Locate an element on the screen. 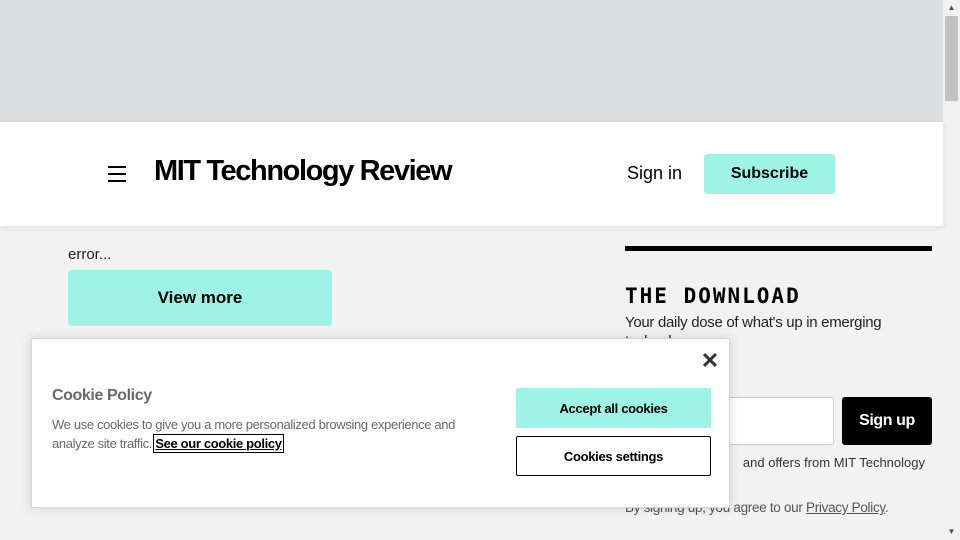  agreement-suffix: . is located at coordinates (886, 507).